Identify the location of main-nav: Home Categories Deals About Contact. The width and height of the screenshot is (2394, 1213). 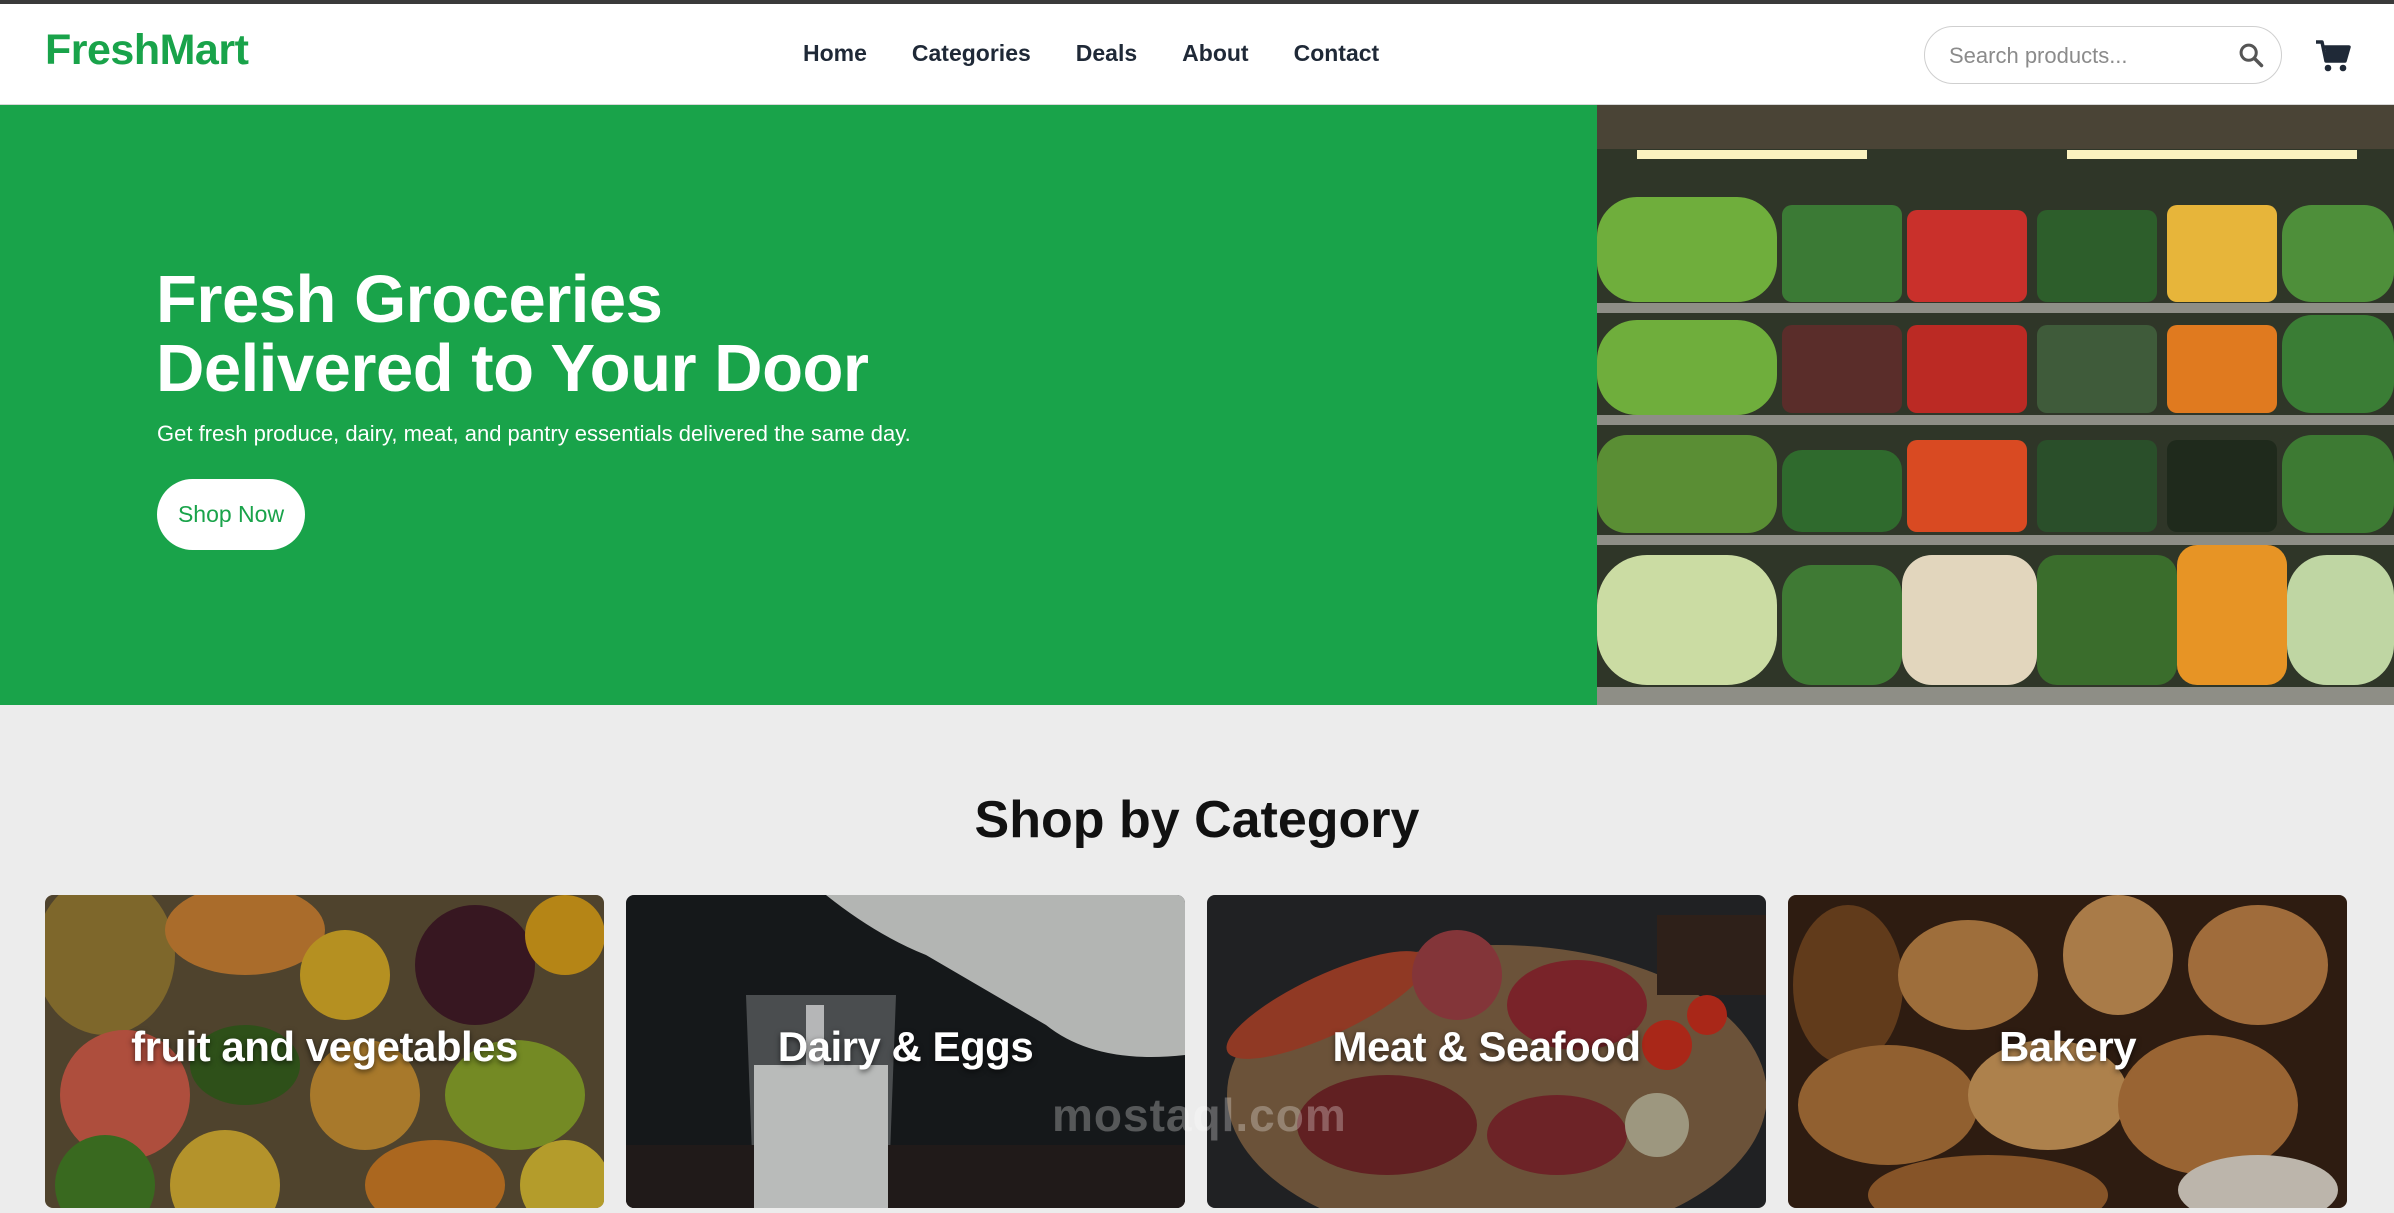
(1091, 53).